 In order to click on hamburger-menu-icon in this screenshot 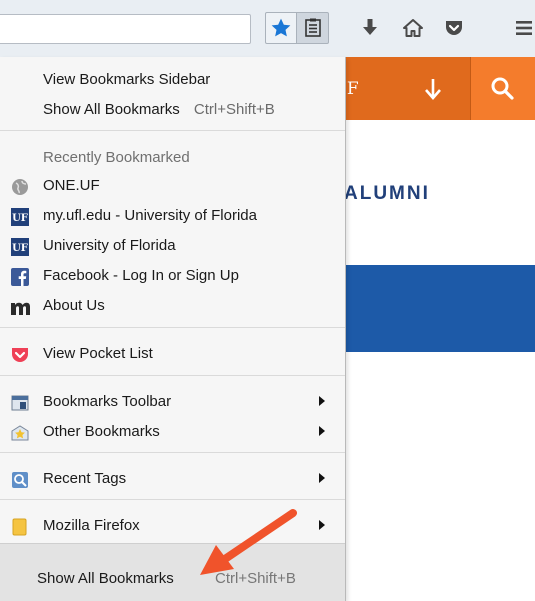, I will do `click(524, 28)`.